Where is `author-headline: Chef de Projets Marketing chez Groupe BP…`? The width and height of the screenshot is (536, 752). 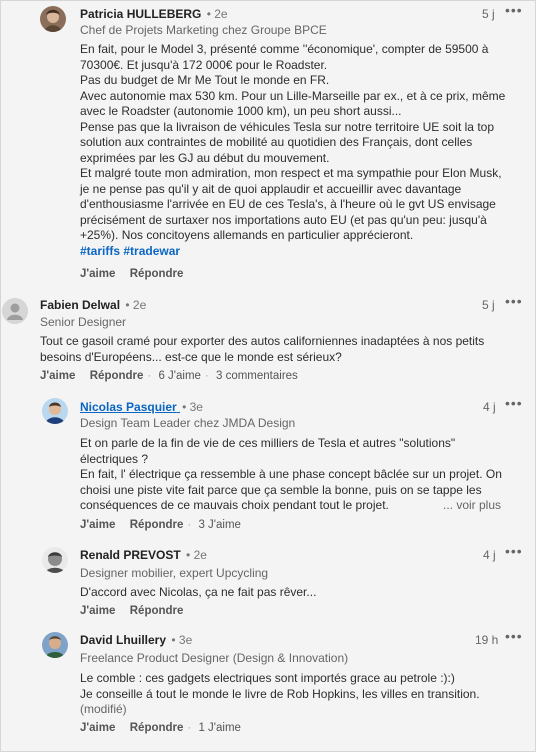
author-headline: Chef de Projets Marketing chez Groupe BP… is located at coordinates (203, 30).